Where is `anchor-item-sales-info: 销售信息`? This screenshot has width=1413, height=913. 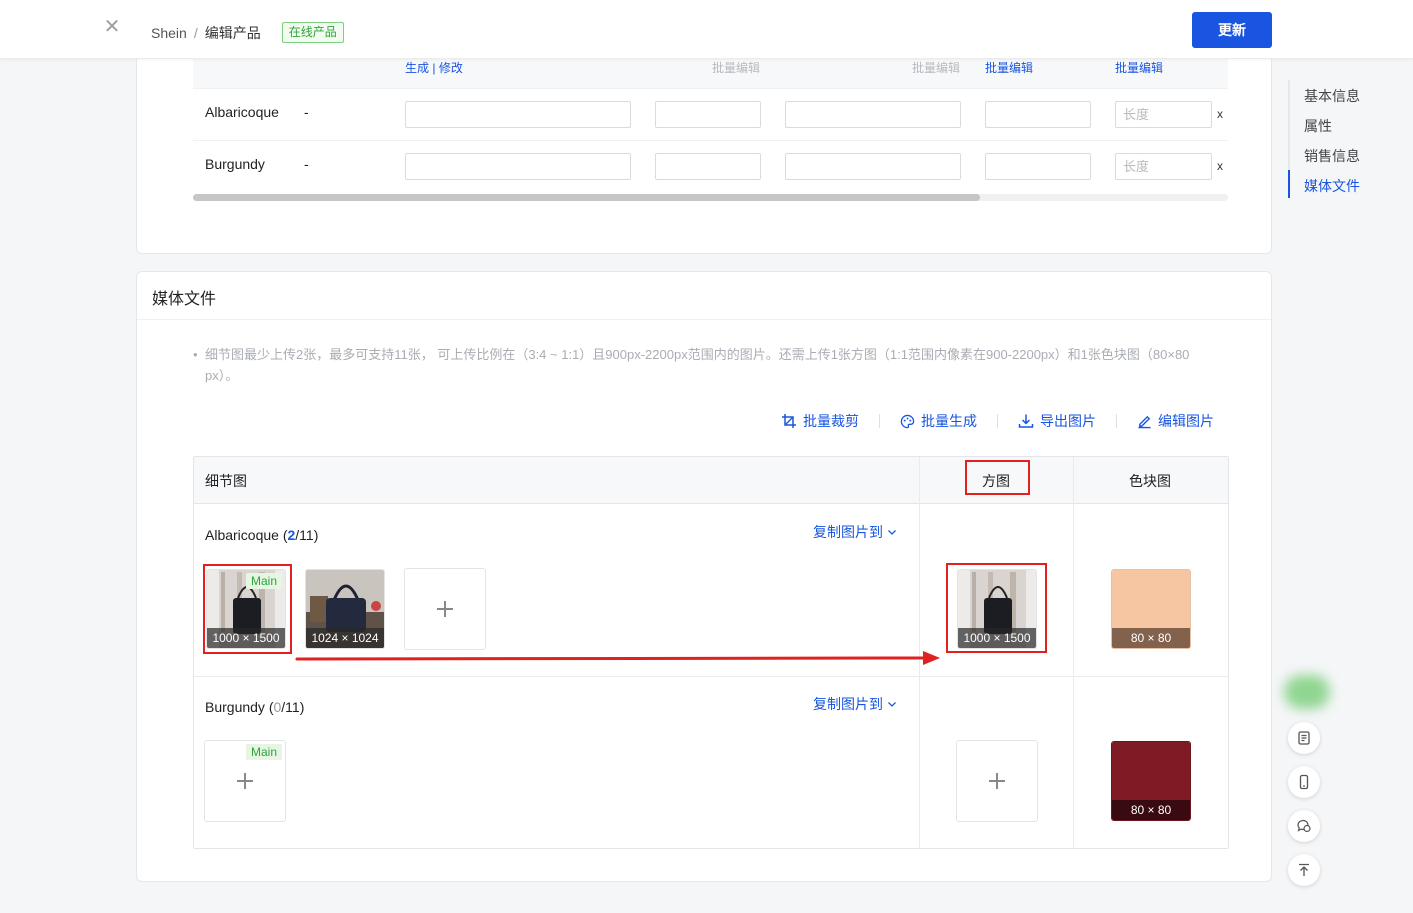
anchor-item-sales-info: 销售信息 is located at coordinates (1332, 156).